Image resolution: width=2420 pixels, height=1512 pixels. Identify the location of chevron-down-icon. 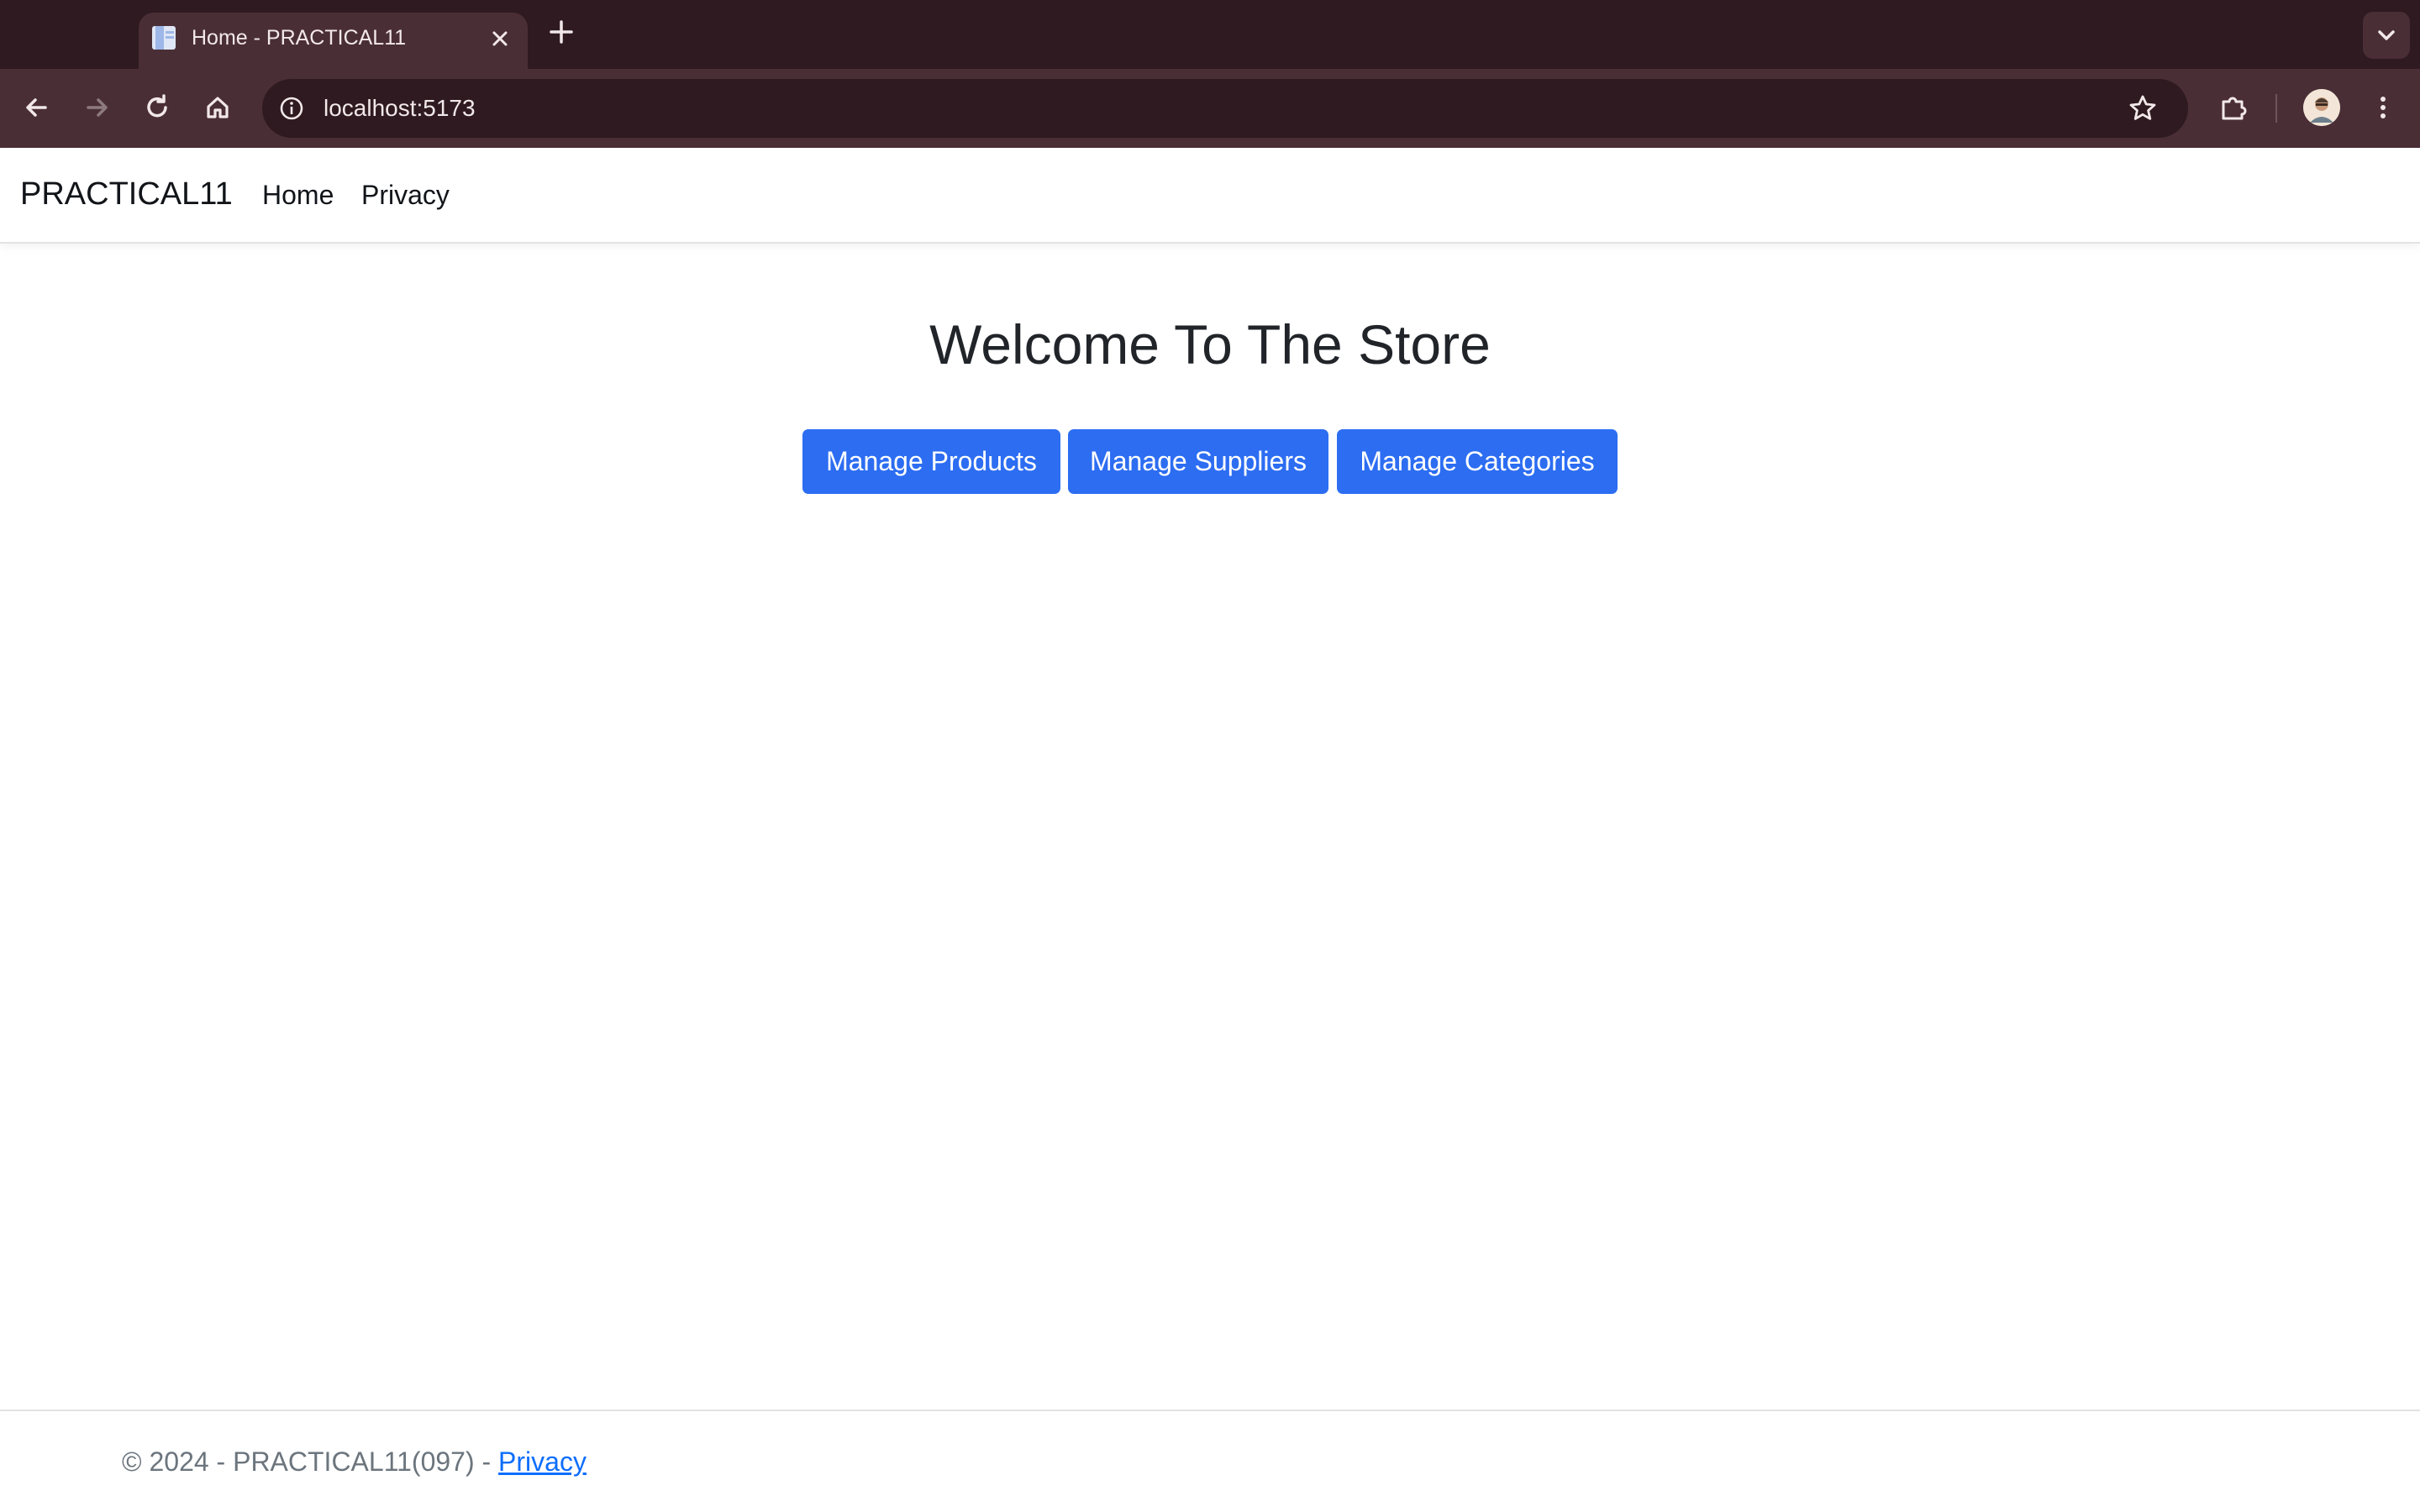
(2387, 35).